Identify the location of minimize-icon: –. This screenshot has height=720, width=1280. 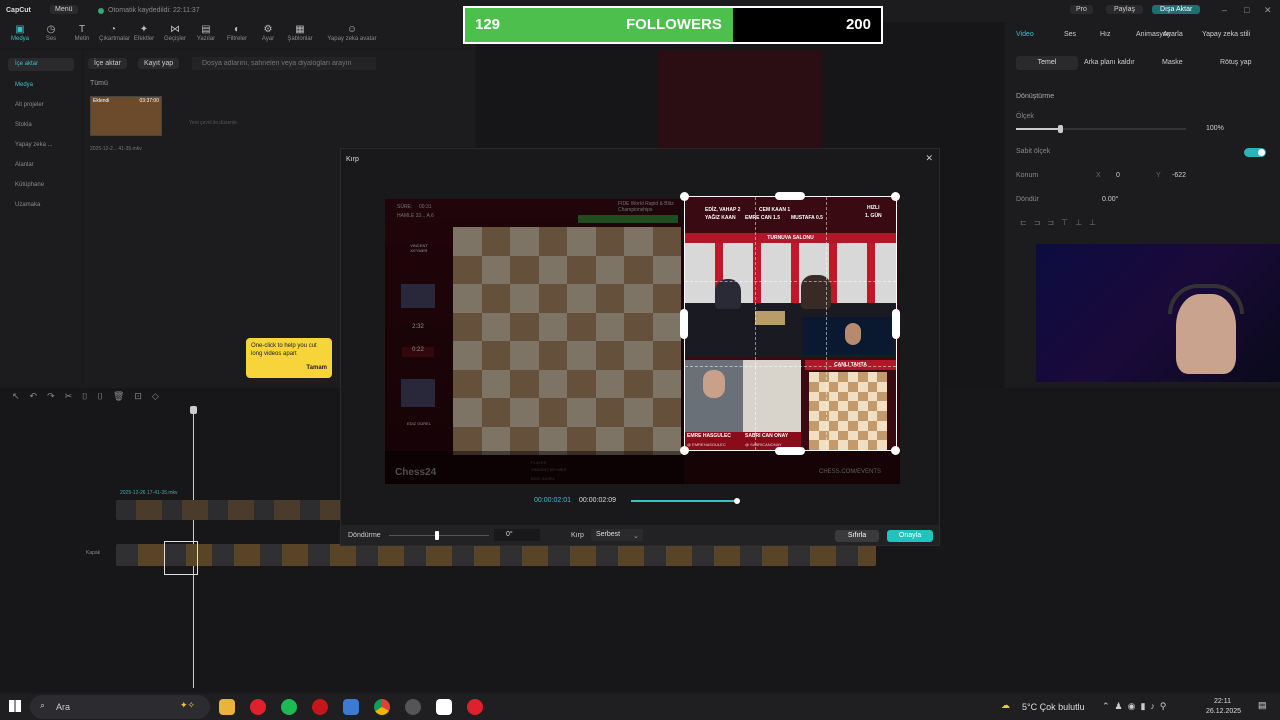
(1224, 10).